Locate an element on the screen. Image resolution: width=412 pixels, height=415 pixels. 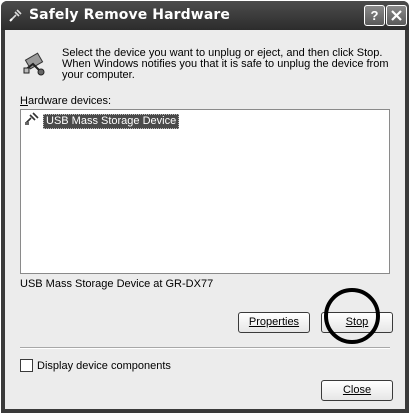
hardware-devices-label: Hardware devices: is located at coordinates (66, 101).